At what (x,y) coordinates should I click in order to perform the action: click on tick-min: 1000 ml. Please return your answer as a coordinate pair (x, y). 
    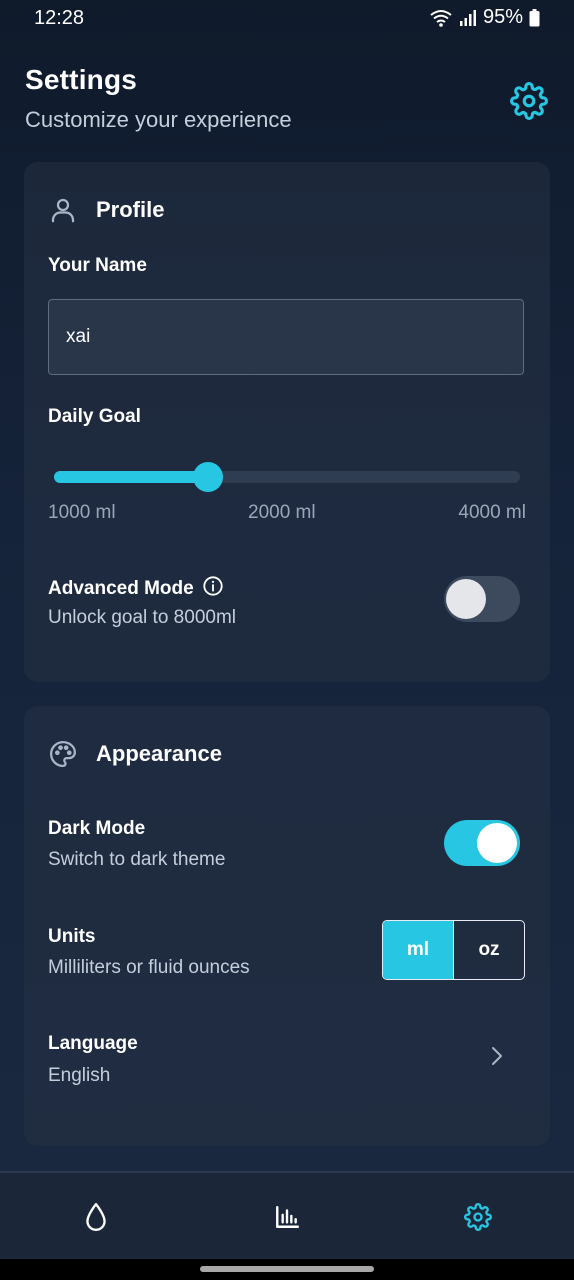
    Looking at the image, I should click on (82, 512).